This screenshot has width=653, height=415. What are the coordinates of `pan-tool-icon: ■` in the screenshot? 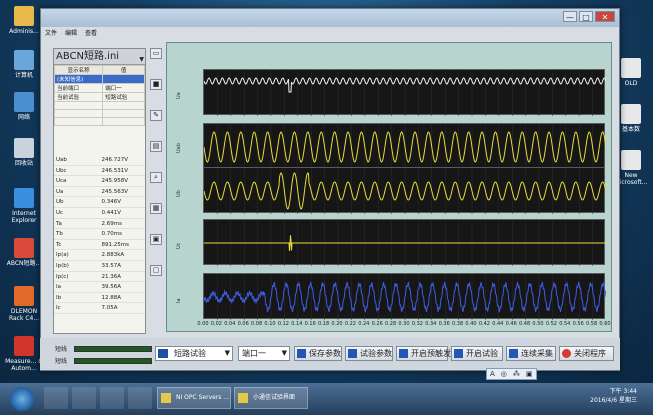 It's located at (156, 84).